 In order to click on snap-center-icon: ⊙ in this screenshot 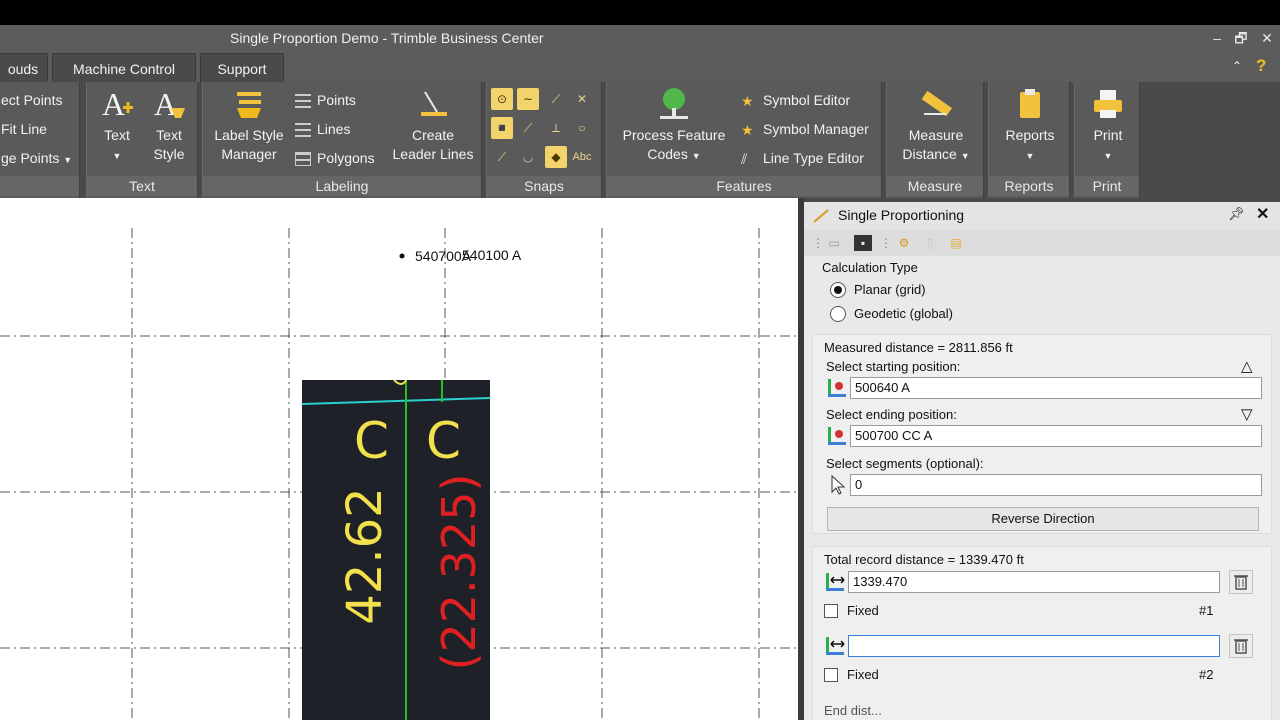, I will do `click(502, 99)`.